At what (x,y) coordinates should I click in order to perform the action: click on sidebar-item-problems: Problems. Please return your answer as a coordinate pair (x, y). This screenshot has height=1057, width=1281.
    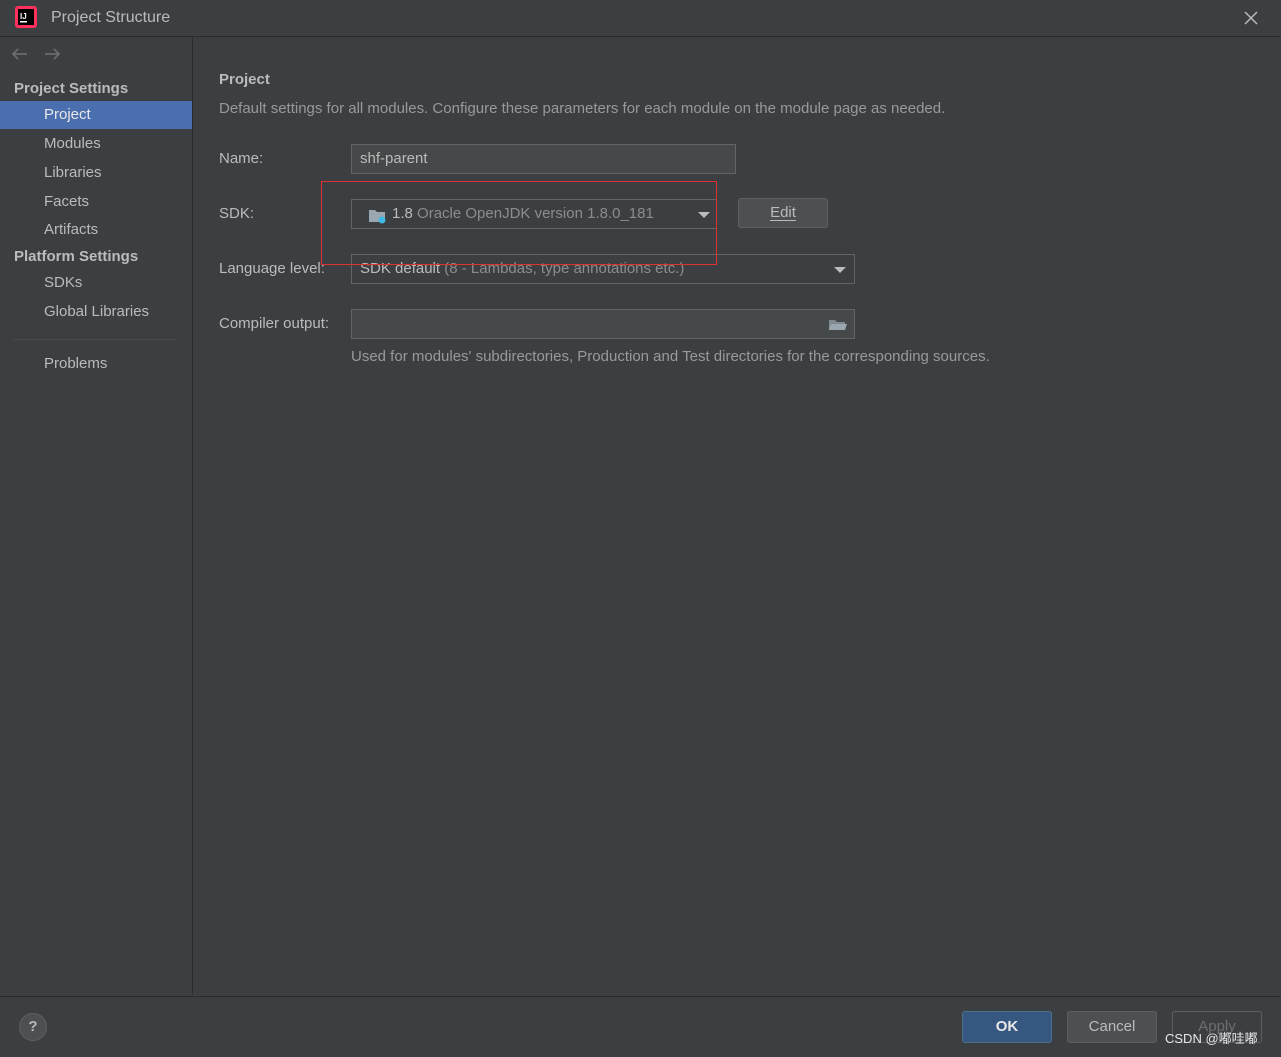
    Looking at the image, I should click on (96, 364).